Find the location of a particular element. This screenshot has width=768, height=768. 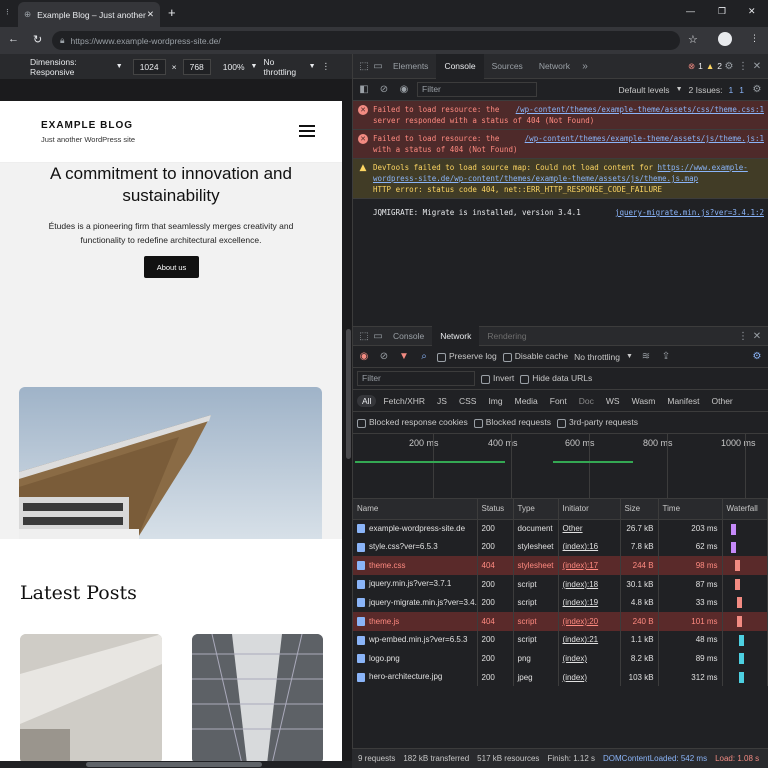

filter-other: Other is located at coordinates (722, 401).